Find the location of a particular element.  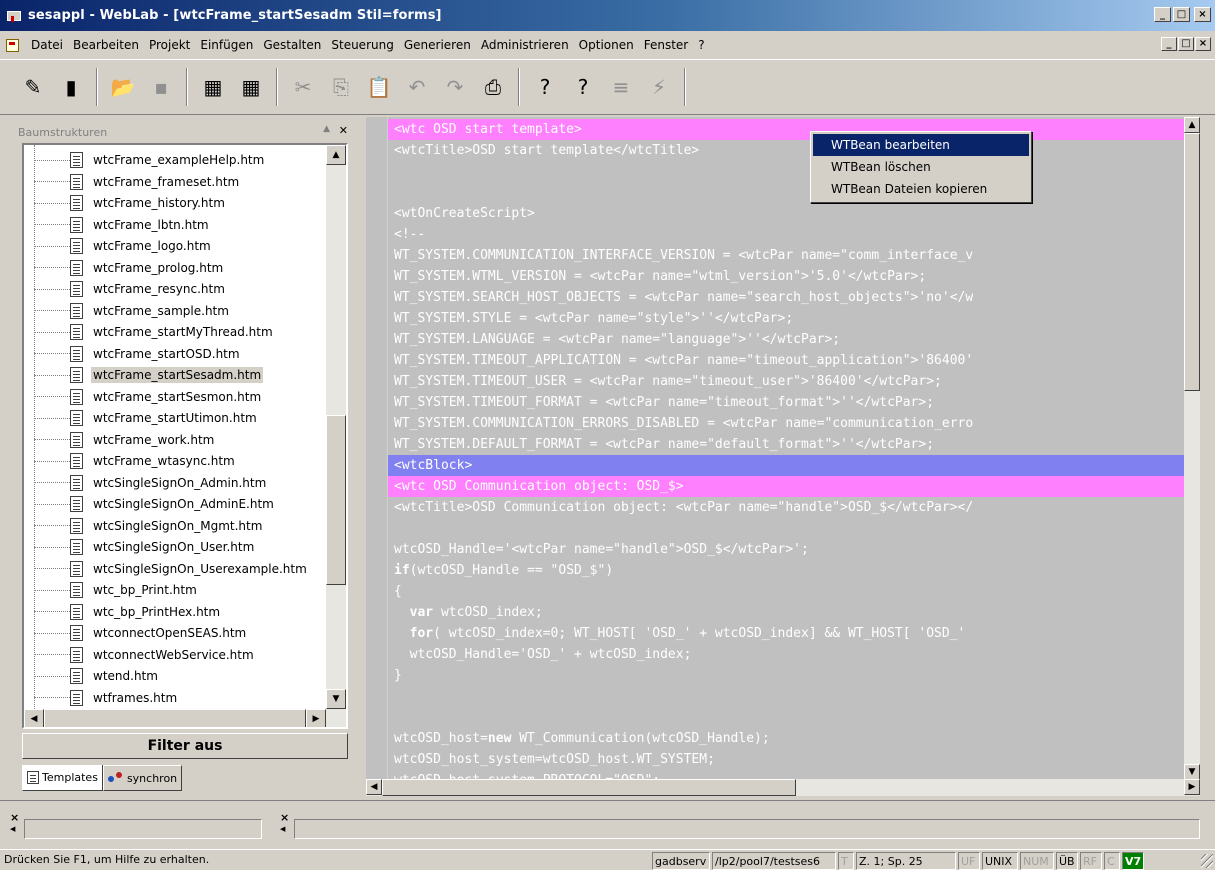

scroll-up-icon: ▲ is located at coordinates (1192, 125).